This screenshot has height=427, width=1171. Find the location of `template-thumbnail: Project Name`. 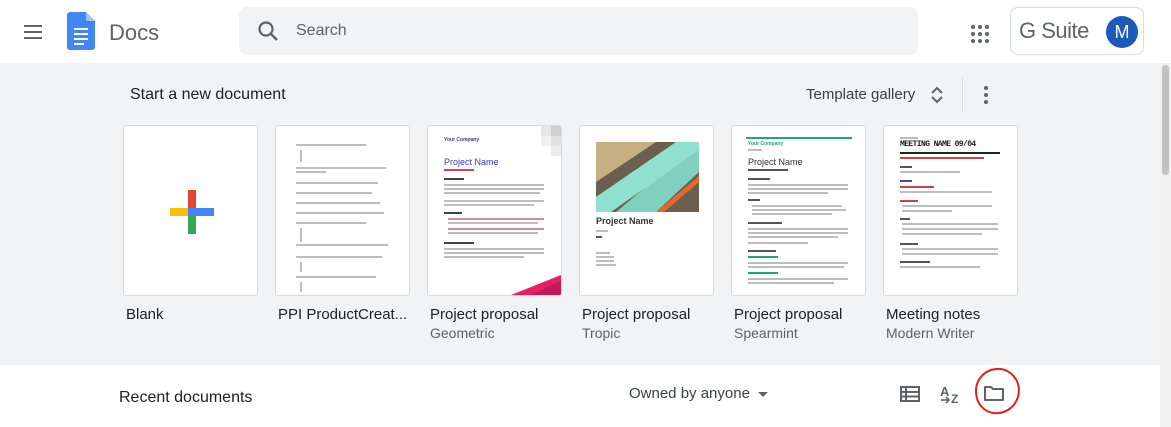

template-thumbnail: Project Name is located at coordinates (646, 210).